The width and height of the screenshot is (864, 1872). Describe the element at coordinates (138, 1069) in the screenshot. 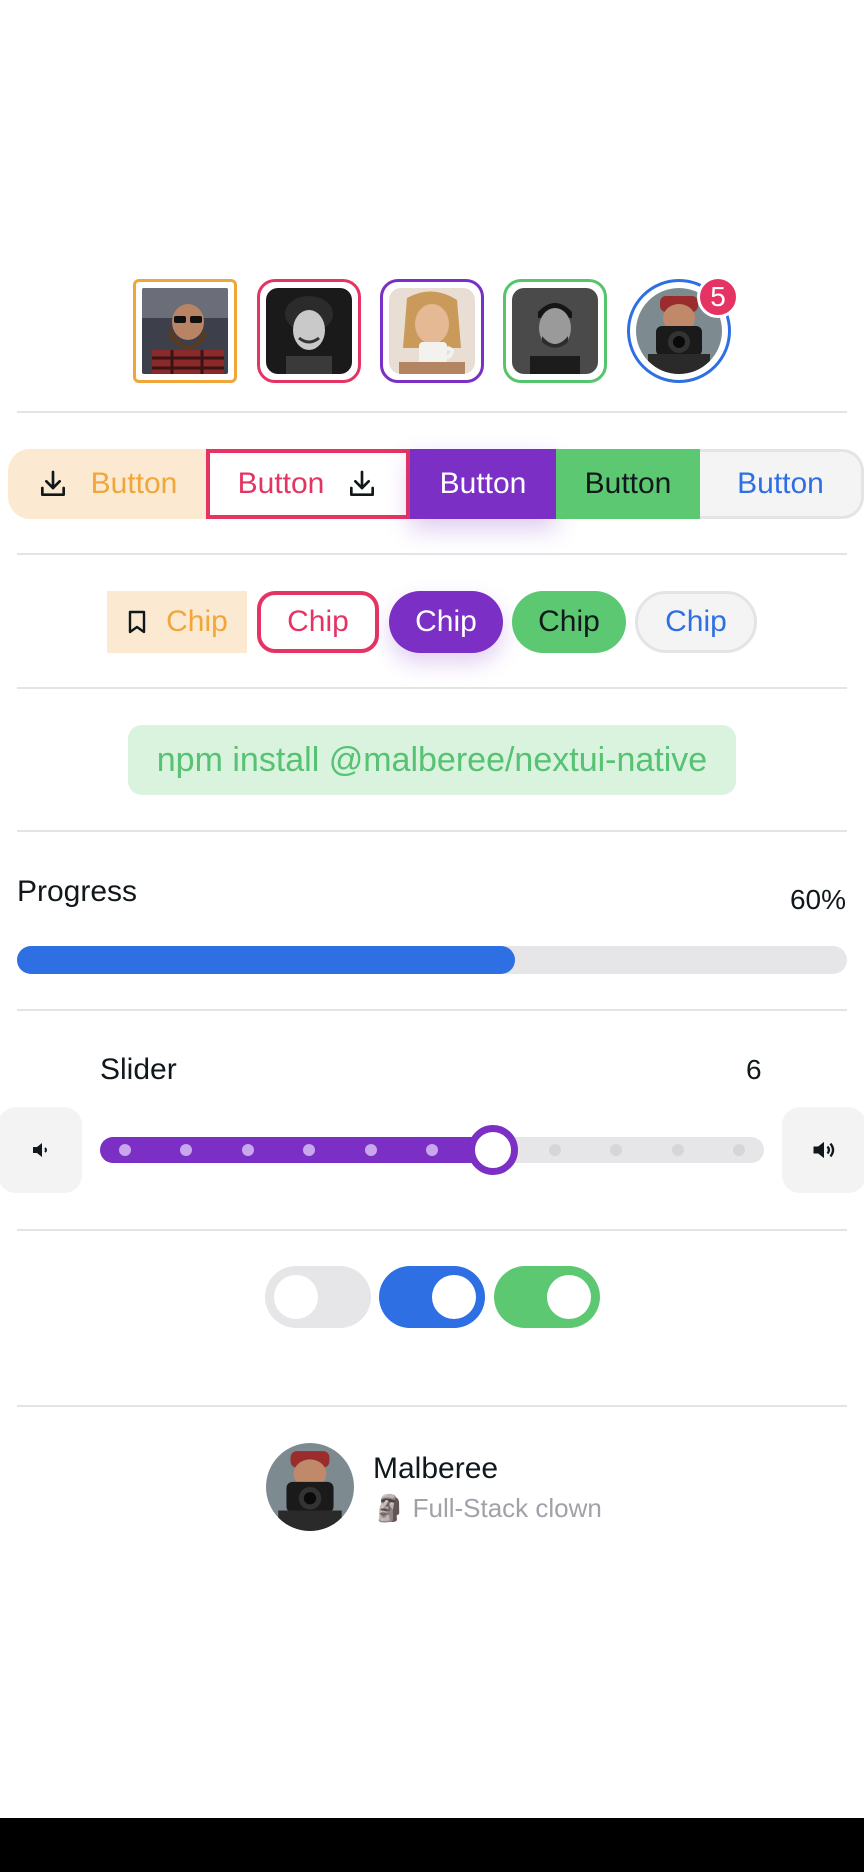

I see `slider-label: Slider` at that location.